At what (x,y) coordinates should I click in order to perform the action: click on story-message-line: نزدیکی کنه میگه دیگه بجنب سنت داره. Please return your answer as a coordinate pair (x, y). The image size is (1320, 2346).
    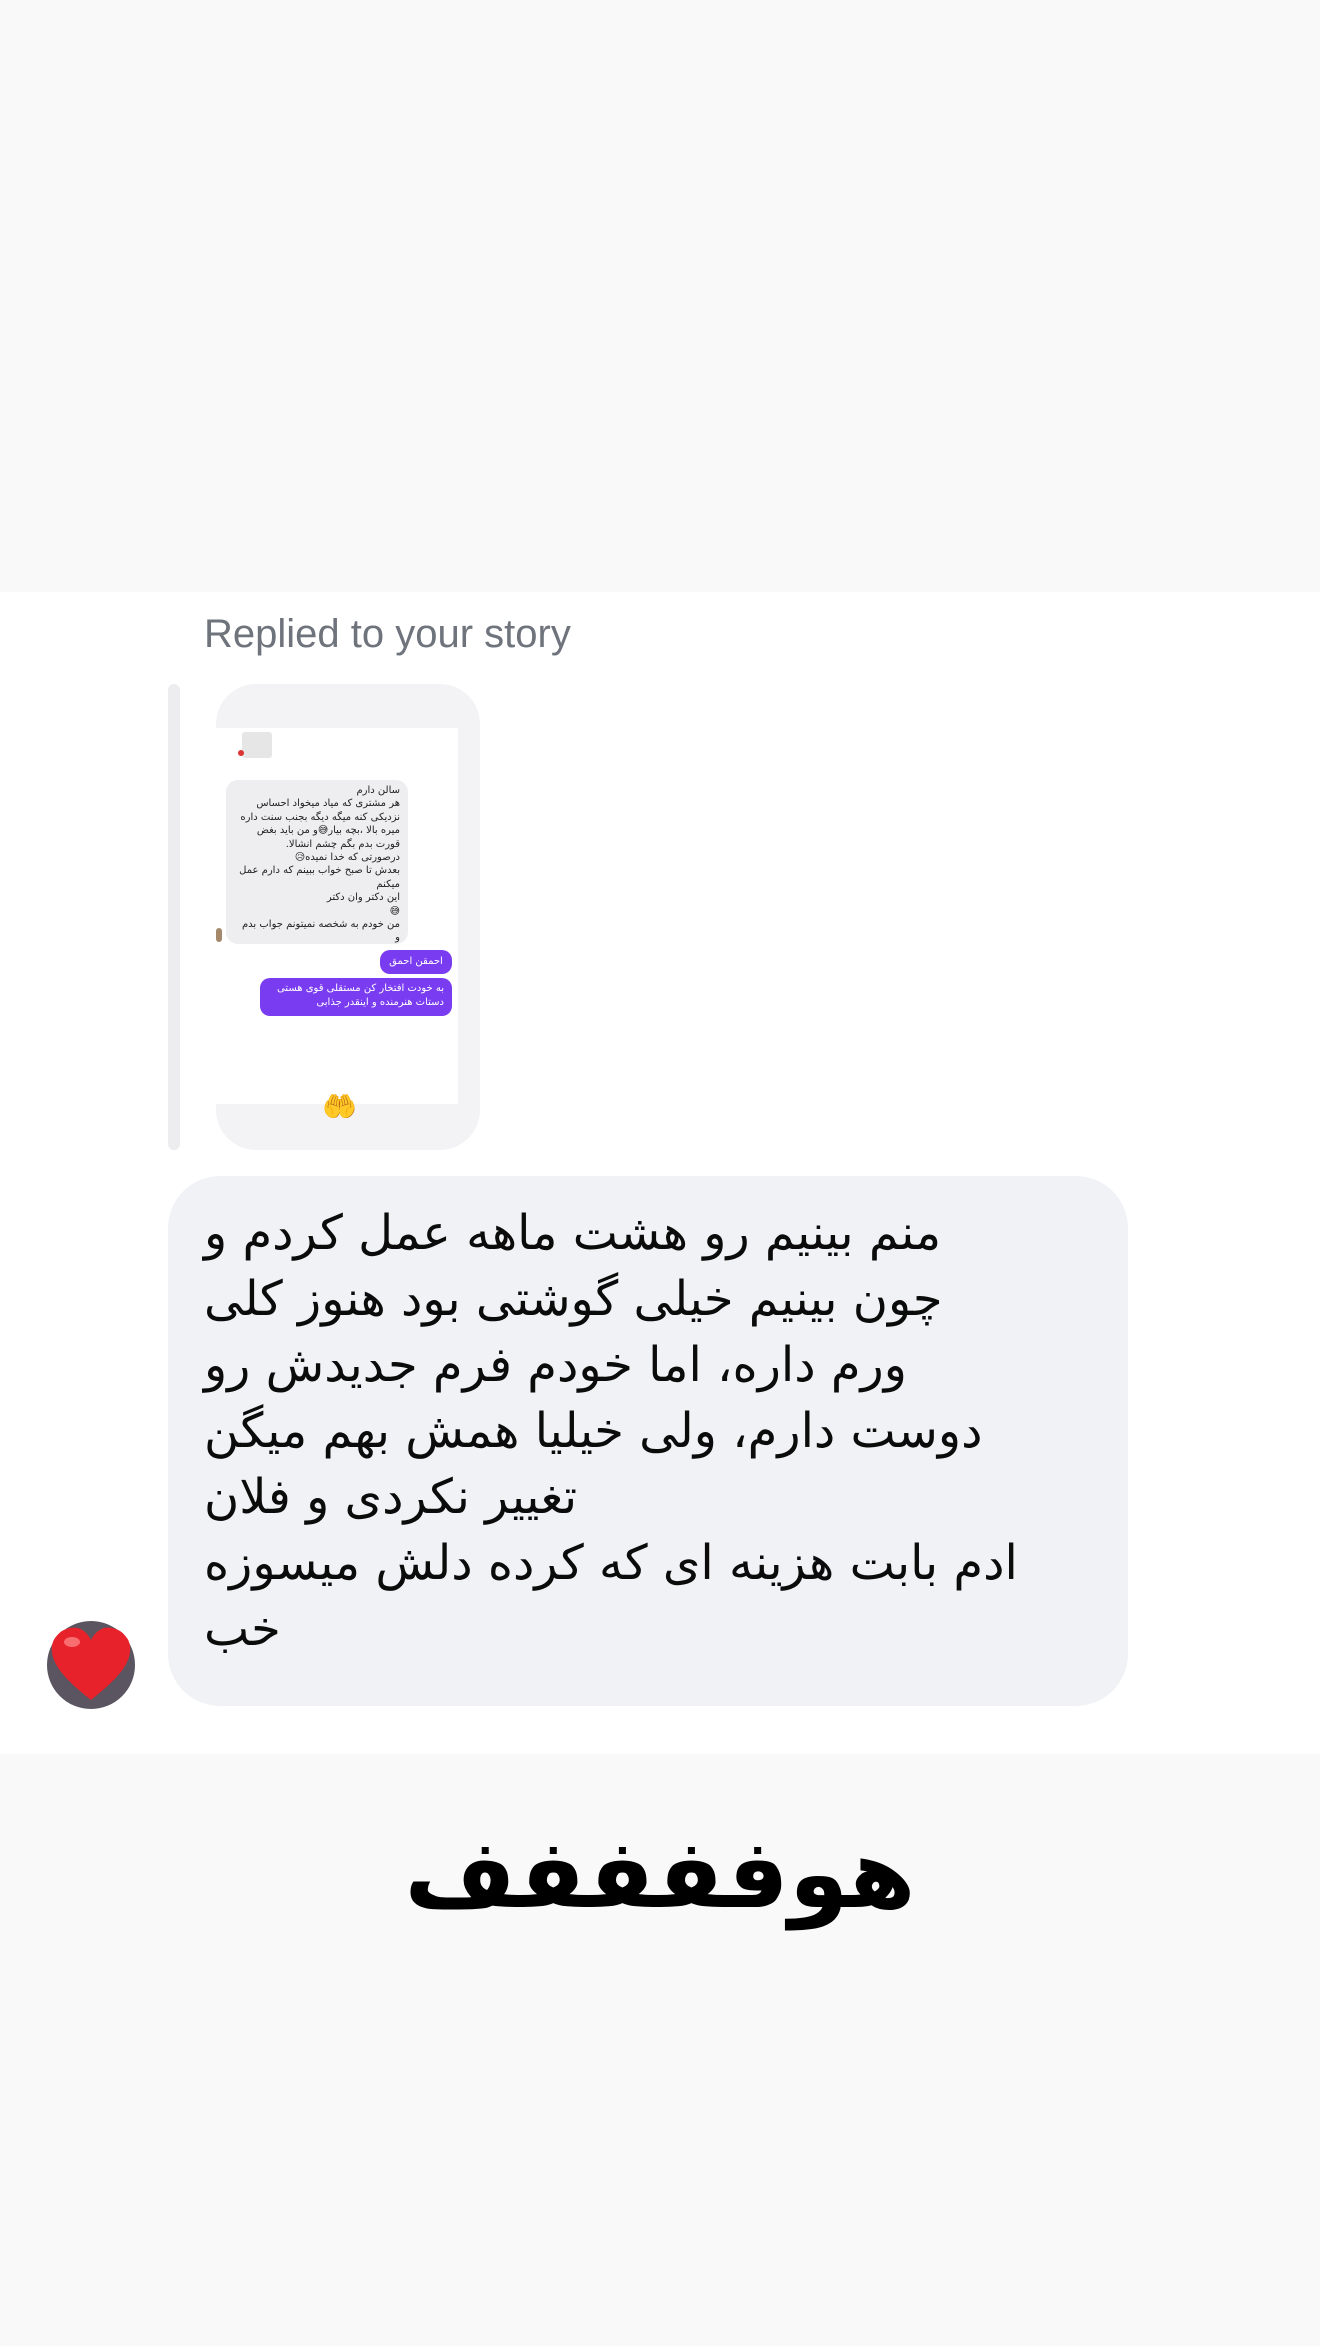
    Looking at the image, I should click on (320, 817).